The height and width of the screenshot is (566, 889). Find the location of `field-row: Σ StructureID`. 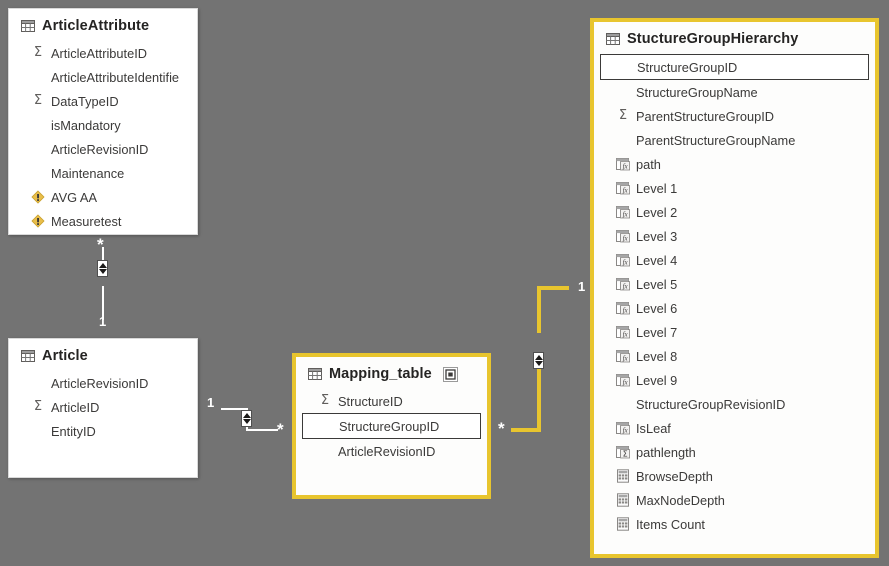

field-row: Σ StructureID is located at coordinates (391, 401).